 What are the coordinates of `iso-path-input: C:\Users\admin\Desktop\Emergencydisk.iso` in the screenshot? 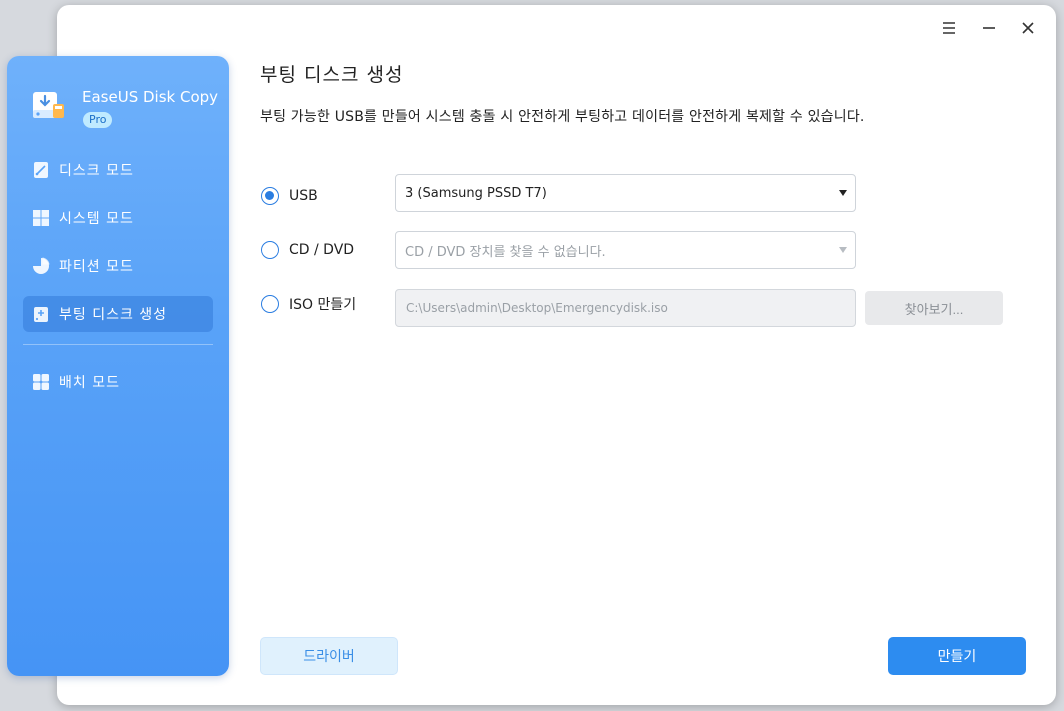 It's located at (625, 308).